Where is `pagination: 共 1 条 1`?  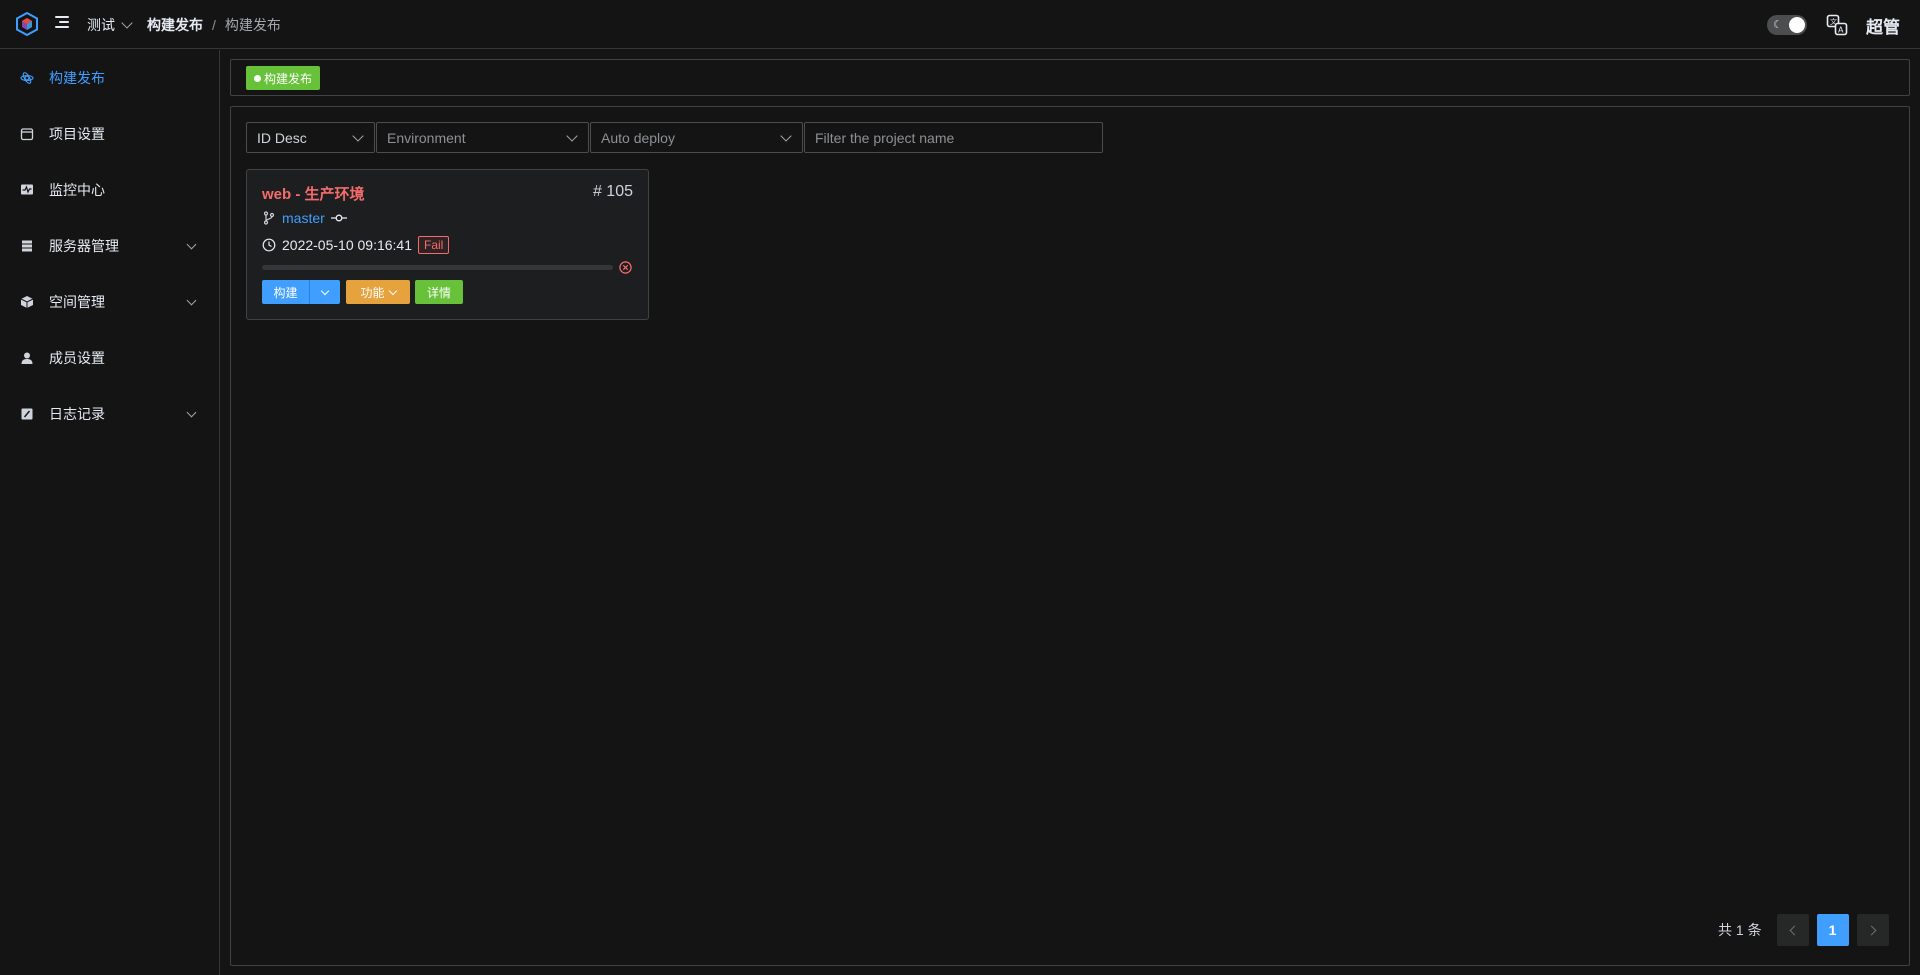
pagination: 共 1 条 1 is located at coordinates (1803, 930).